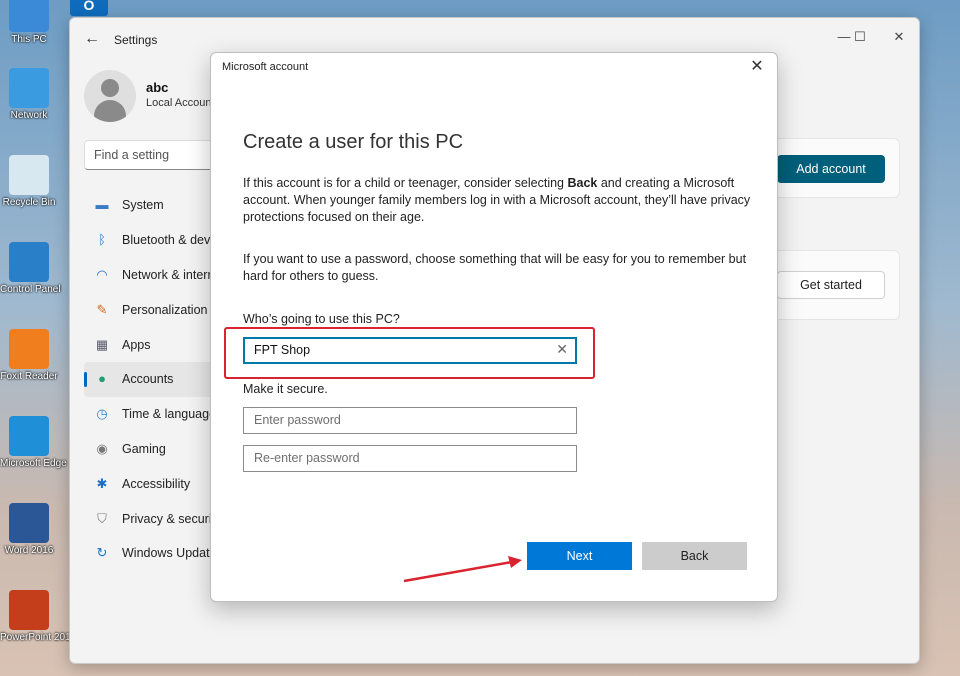  I want to click on desktop-icon-computer: This PC, so click(29, 23).